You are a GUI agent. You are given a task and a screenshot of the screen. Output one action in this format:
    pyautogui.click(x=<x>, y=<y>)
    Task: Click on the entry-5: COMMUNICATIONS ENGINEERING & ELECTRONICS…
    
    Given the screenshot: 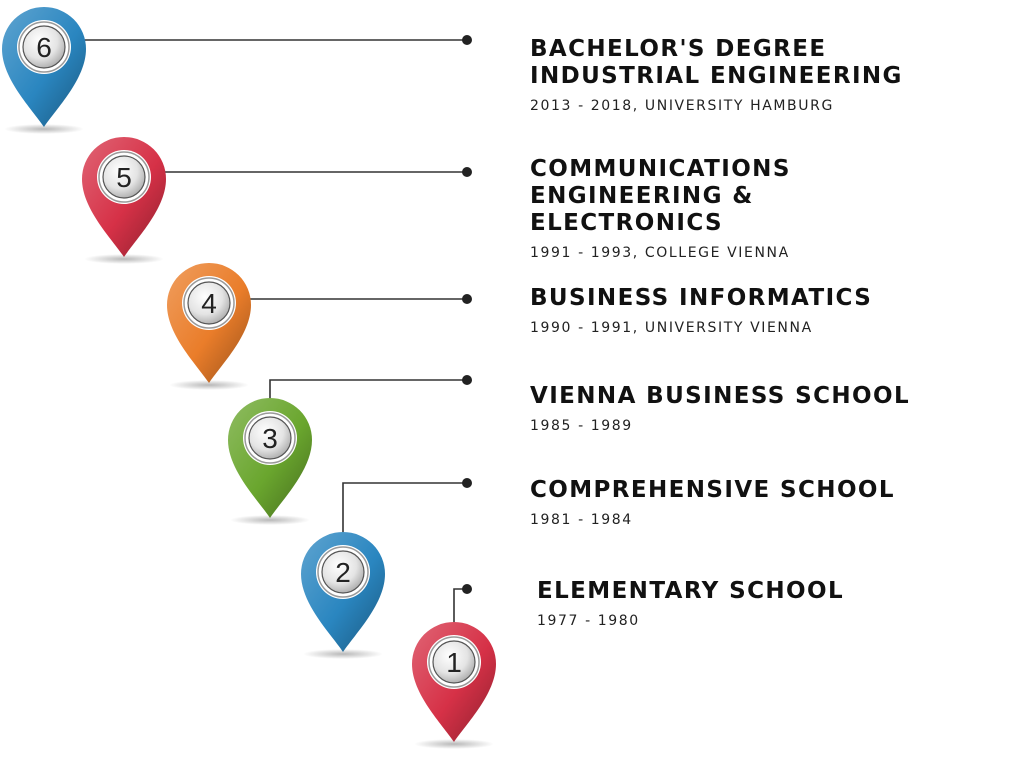 What is the action you would take?
    pyautogui.click(x=660, y=208)
    